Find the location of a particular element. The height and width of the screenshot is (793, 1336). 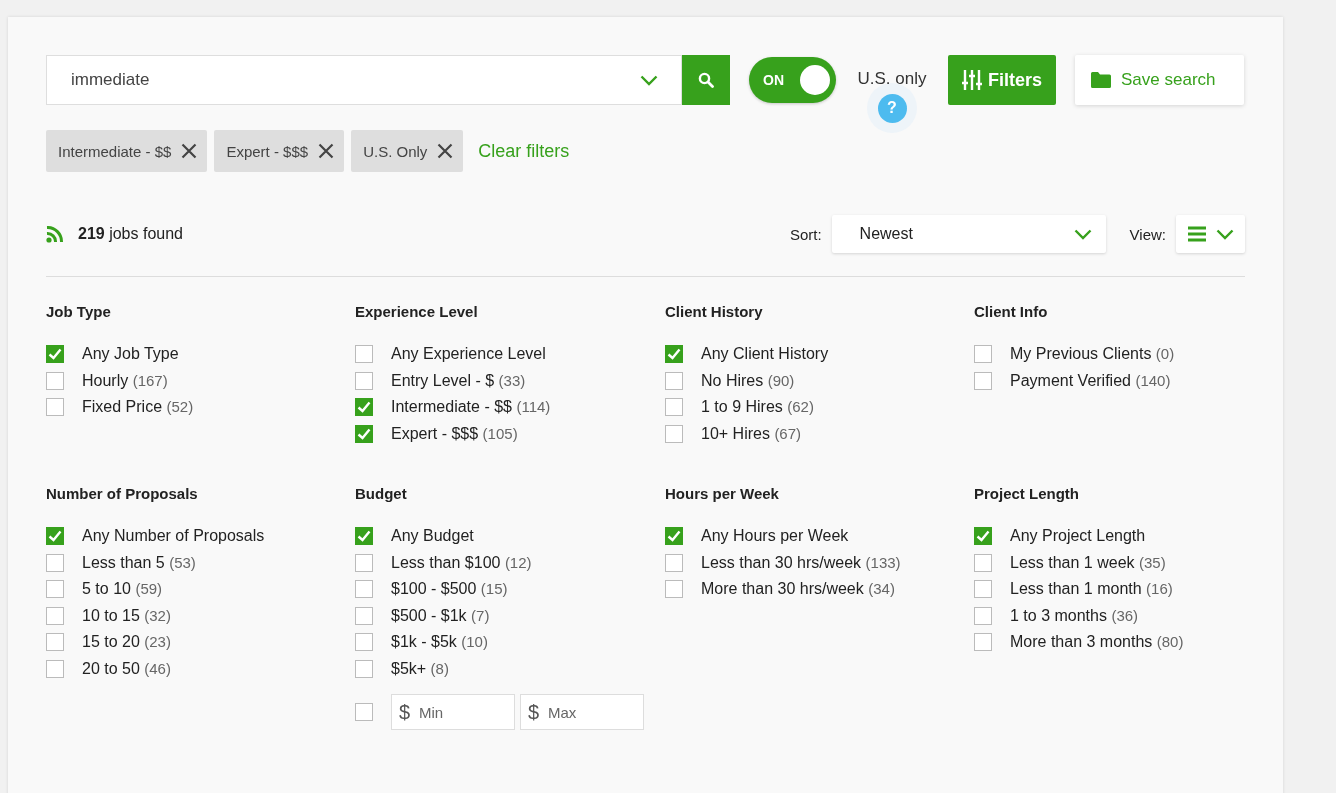

filter-group-title: Number of Proposals is located at coordinates (122, 493).